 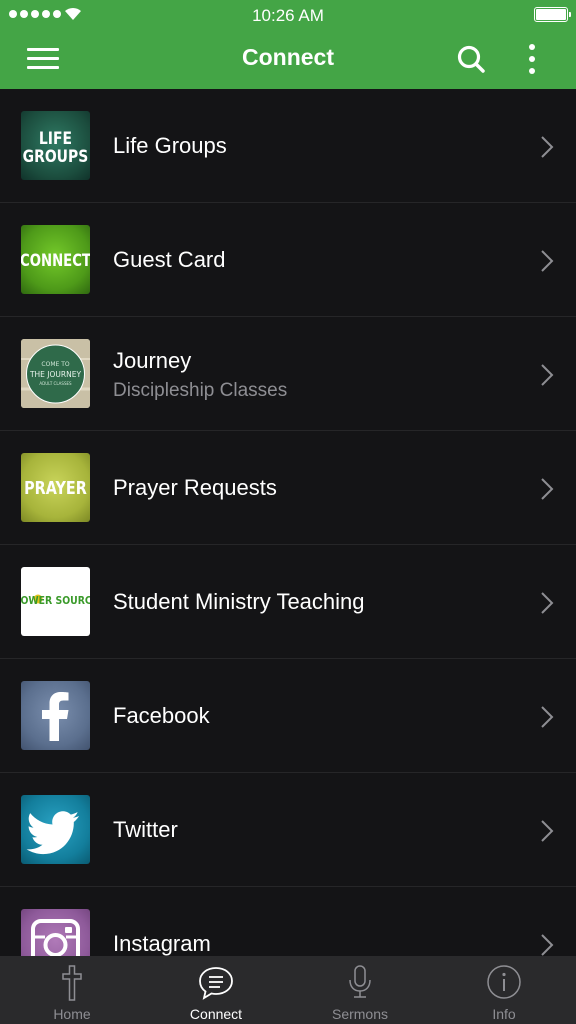 What do you see at coordinates (55, 829) in the screenshot?
I see `twitter-icon` at bounding box center [55, 829].